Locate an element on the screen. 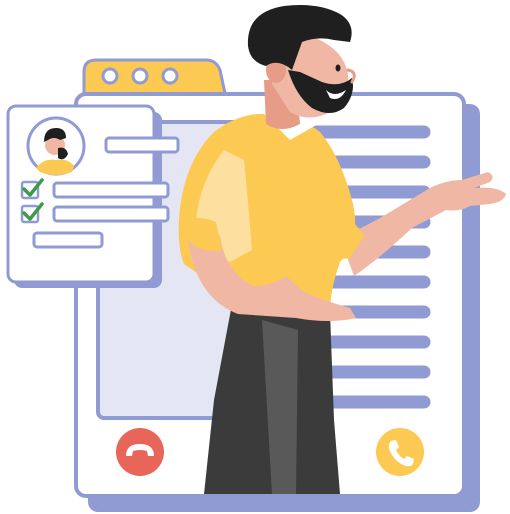  answer-button is located at coordinates (400, 452).